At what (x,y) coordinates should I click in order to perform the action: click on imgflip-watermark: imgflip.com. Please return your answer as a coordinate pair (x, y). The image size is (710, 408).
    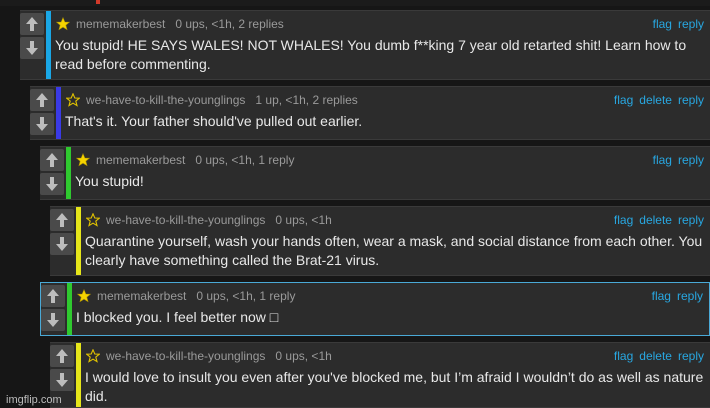
    Looking at the image, I should click on (34, 400).